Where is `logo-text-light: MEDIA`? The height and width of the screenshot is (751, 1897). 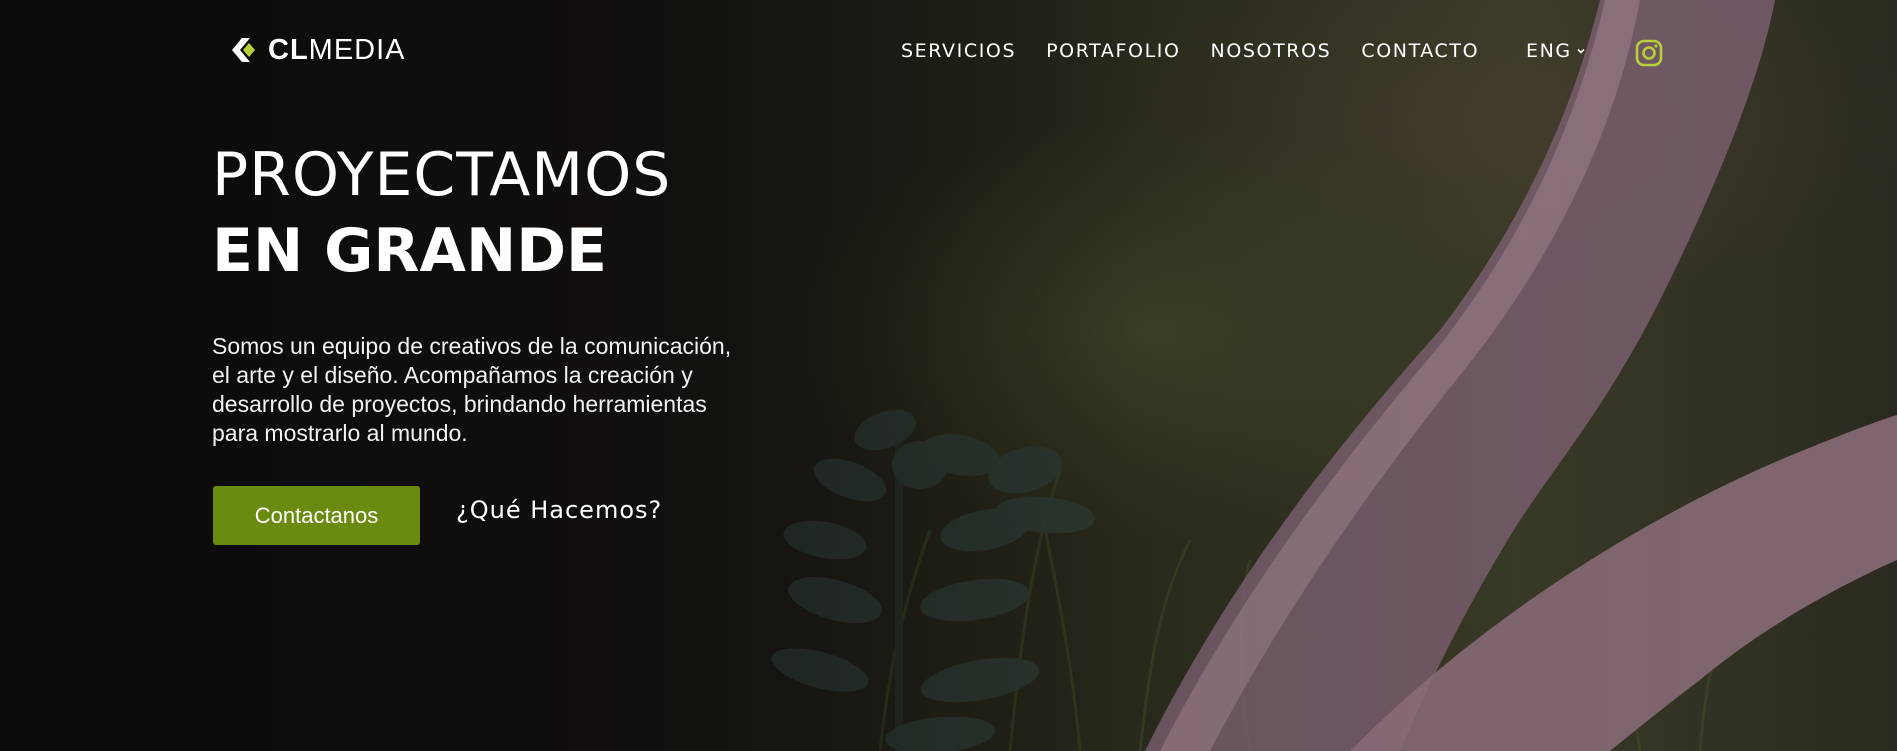
logo-text-light: MEDIA is located at coordinates (357, 49).